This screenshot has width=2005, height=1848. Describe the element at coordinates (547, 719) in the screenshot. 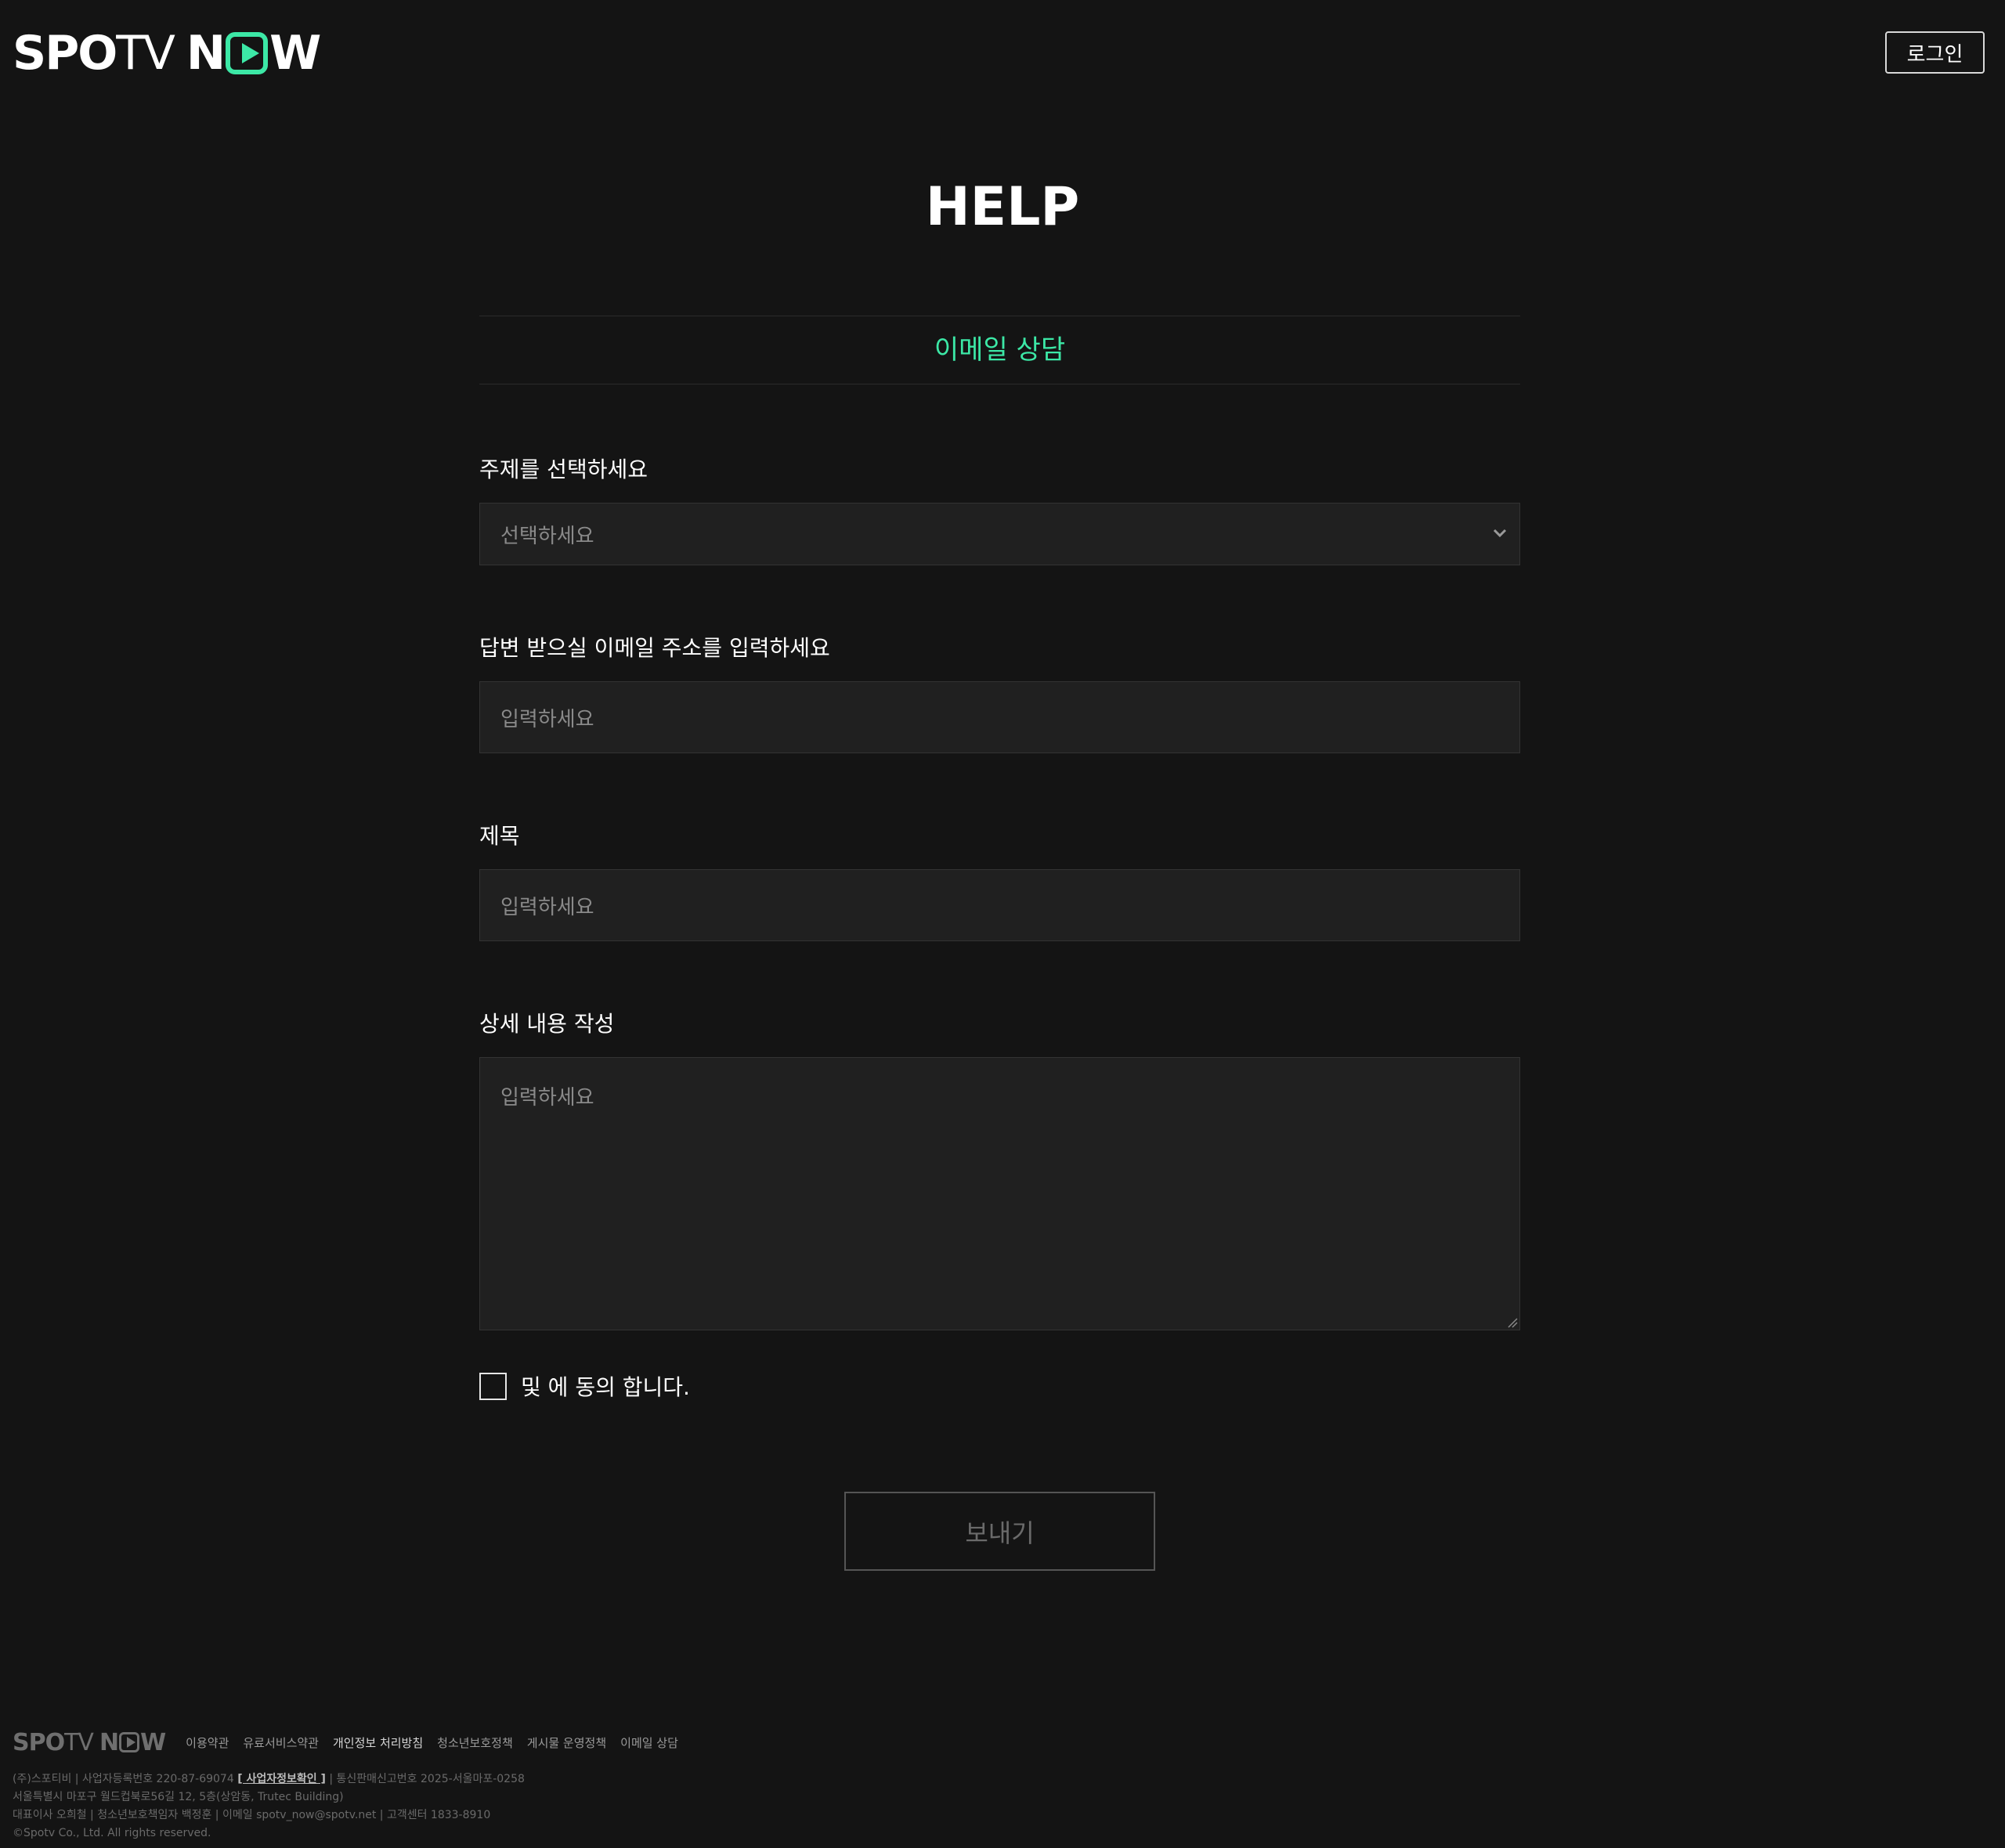

I see `email-placeholder: 입력하세요` at that location.